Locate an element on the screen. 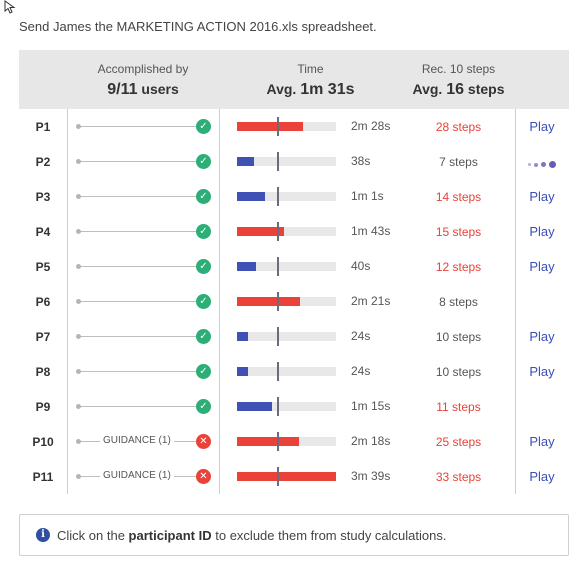  action-cell is located at coordinates (542, 161).